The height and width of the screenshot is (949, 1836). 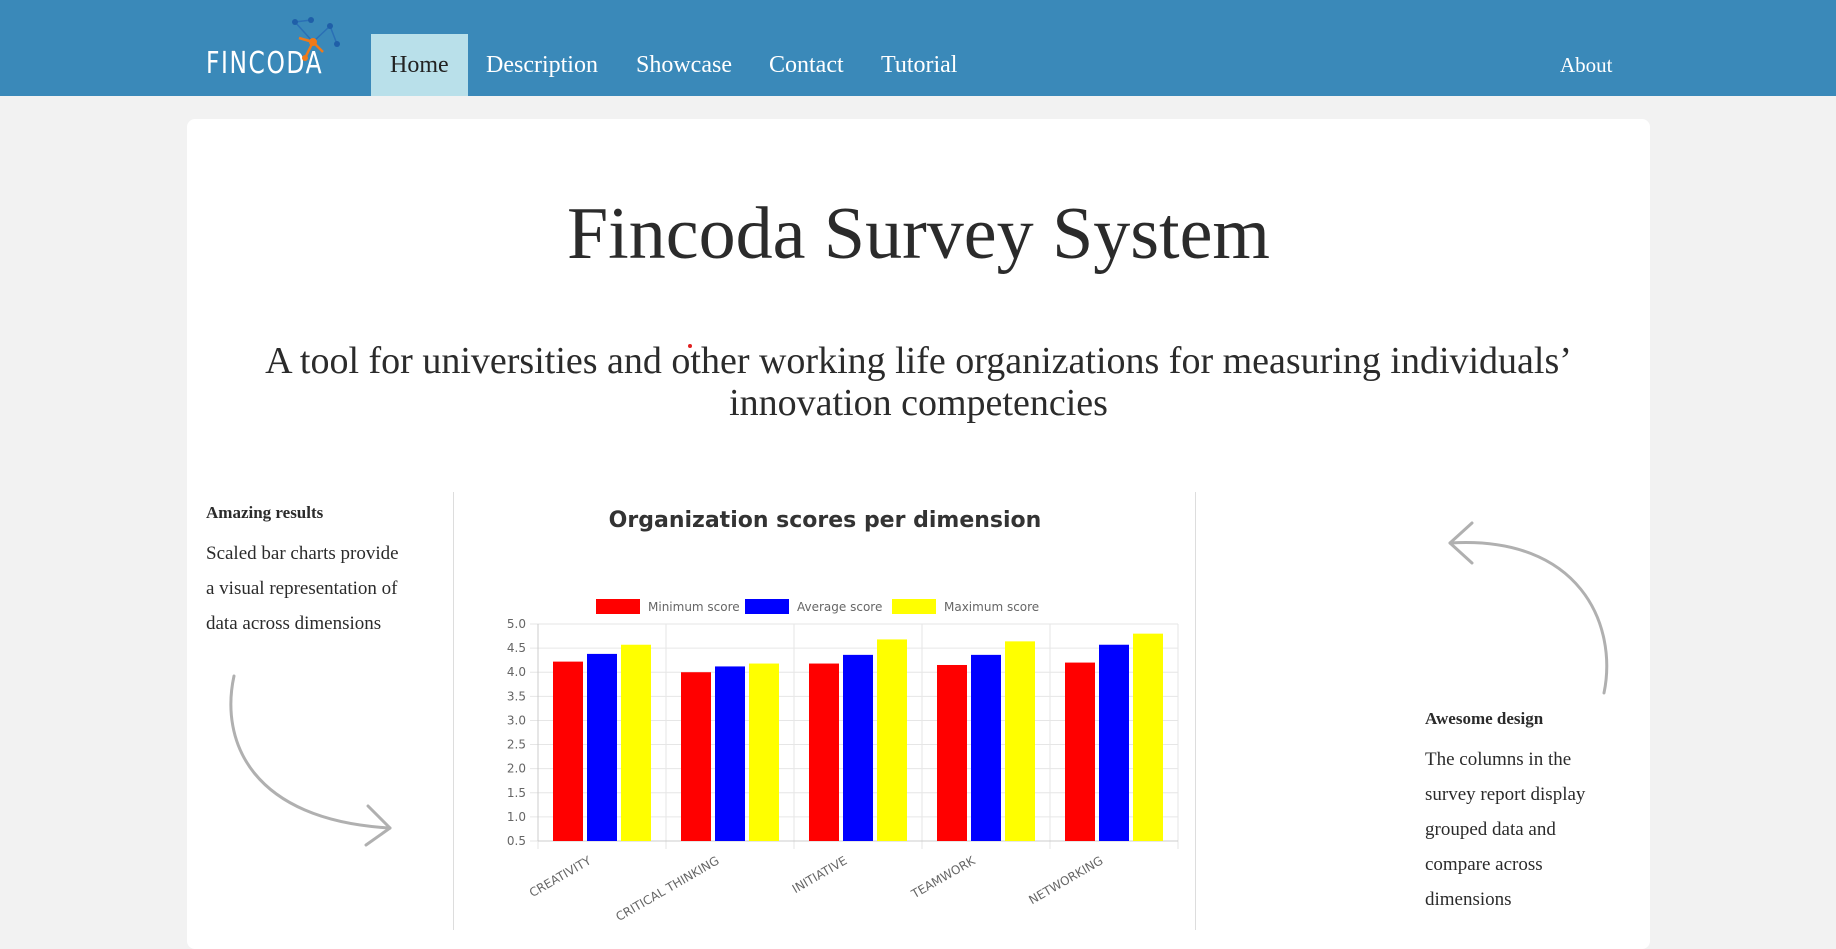 I want to click on nav-home: Home, so click(x=419, y=65).